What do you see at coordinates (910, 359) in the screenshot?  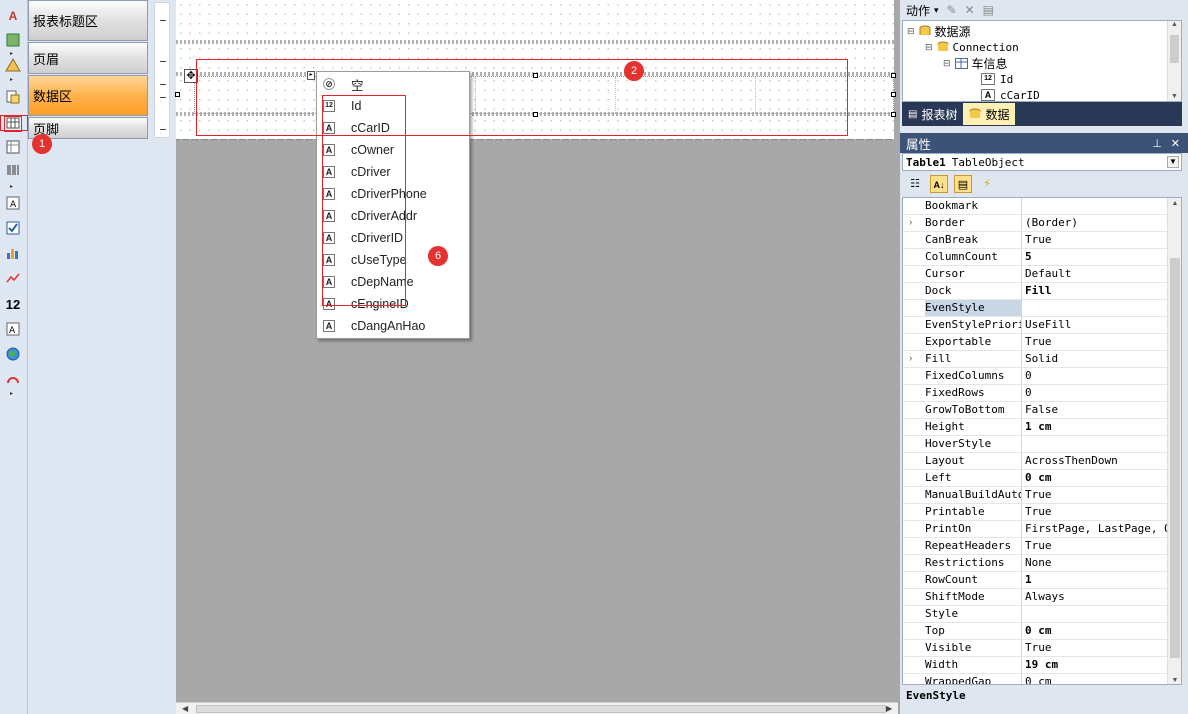 I see `expand-icon: ›` at bounding box center [910, 359].